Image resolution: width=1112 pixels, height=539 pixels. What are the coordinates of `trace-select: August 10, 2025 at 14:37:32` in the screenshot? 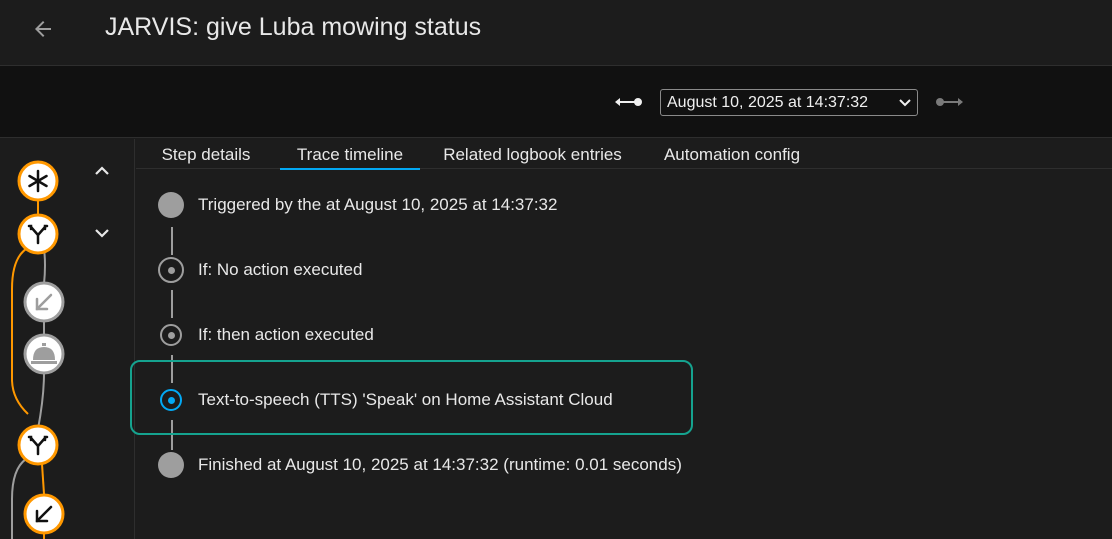 It's located at (789, 102).